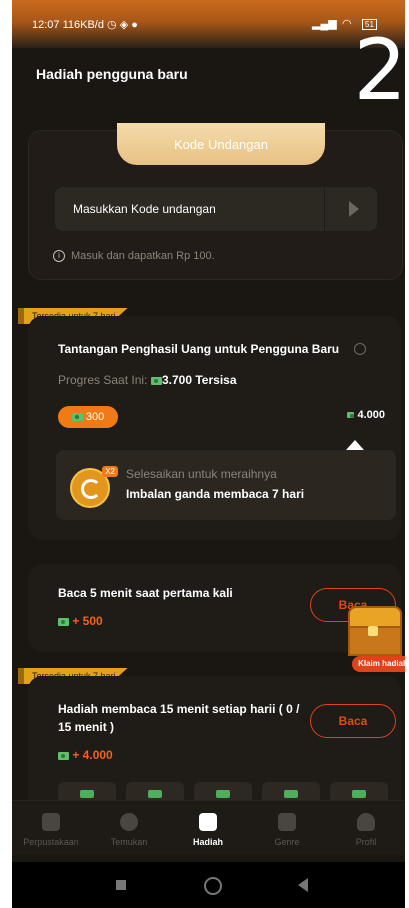 Image resolution: width=409 pixels, height=908 pixels. I want to click on send-icon, so click(354, 209).